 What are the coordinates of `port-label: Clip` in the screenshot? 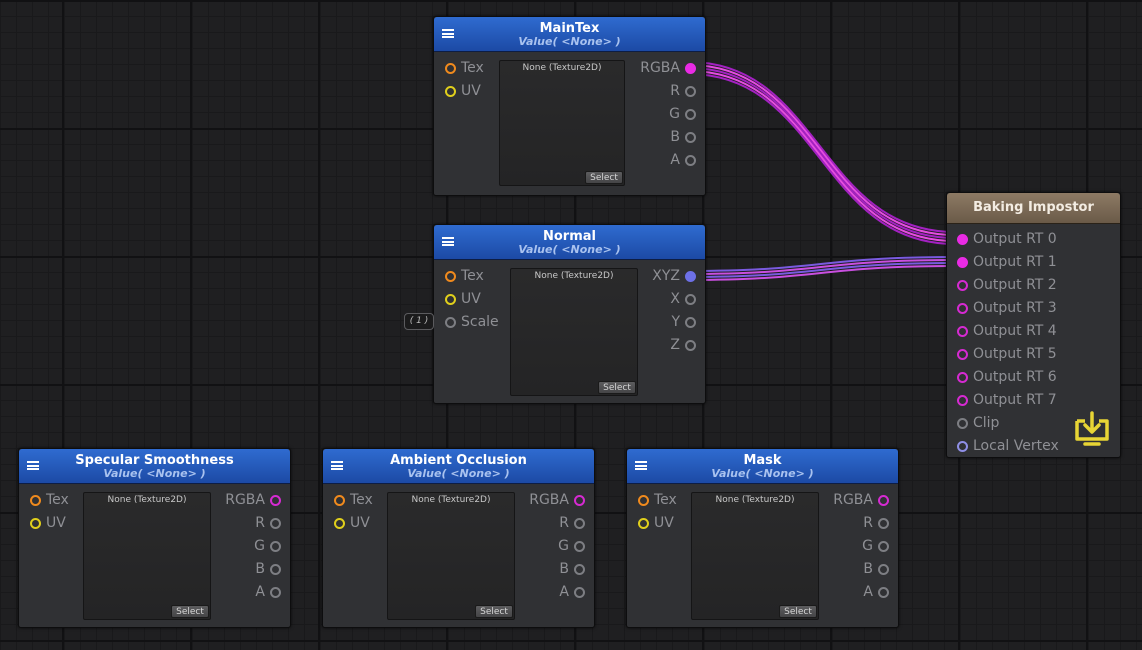 It's located at (986, 423).